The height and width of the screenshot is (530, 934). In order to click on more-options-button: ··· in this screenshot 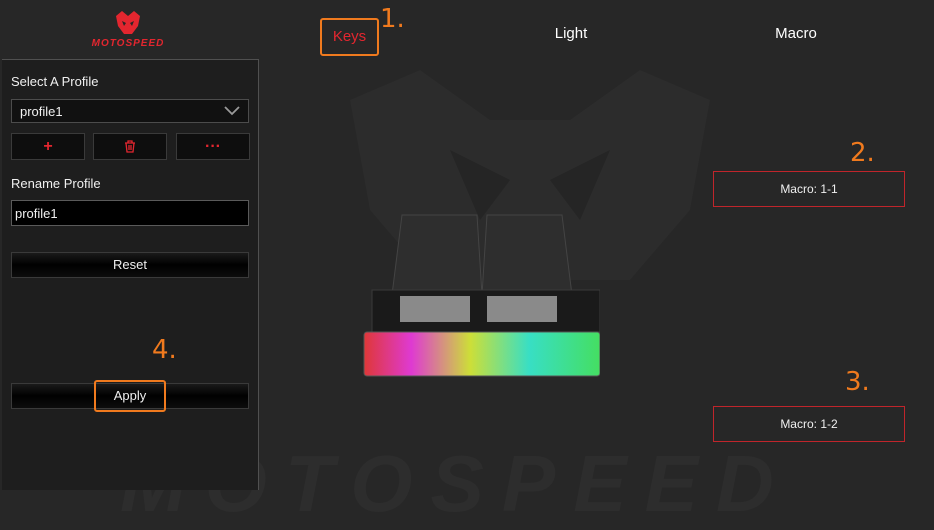, I will do `click(213, 146)`.